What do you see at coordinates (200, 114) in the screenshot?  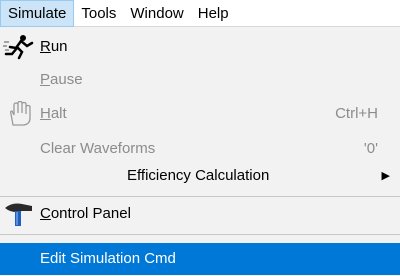 I see `menu-item-halt: Halt Ctrl+H` at bounding box center [200, 114].